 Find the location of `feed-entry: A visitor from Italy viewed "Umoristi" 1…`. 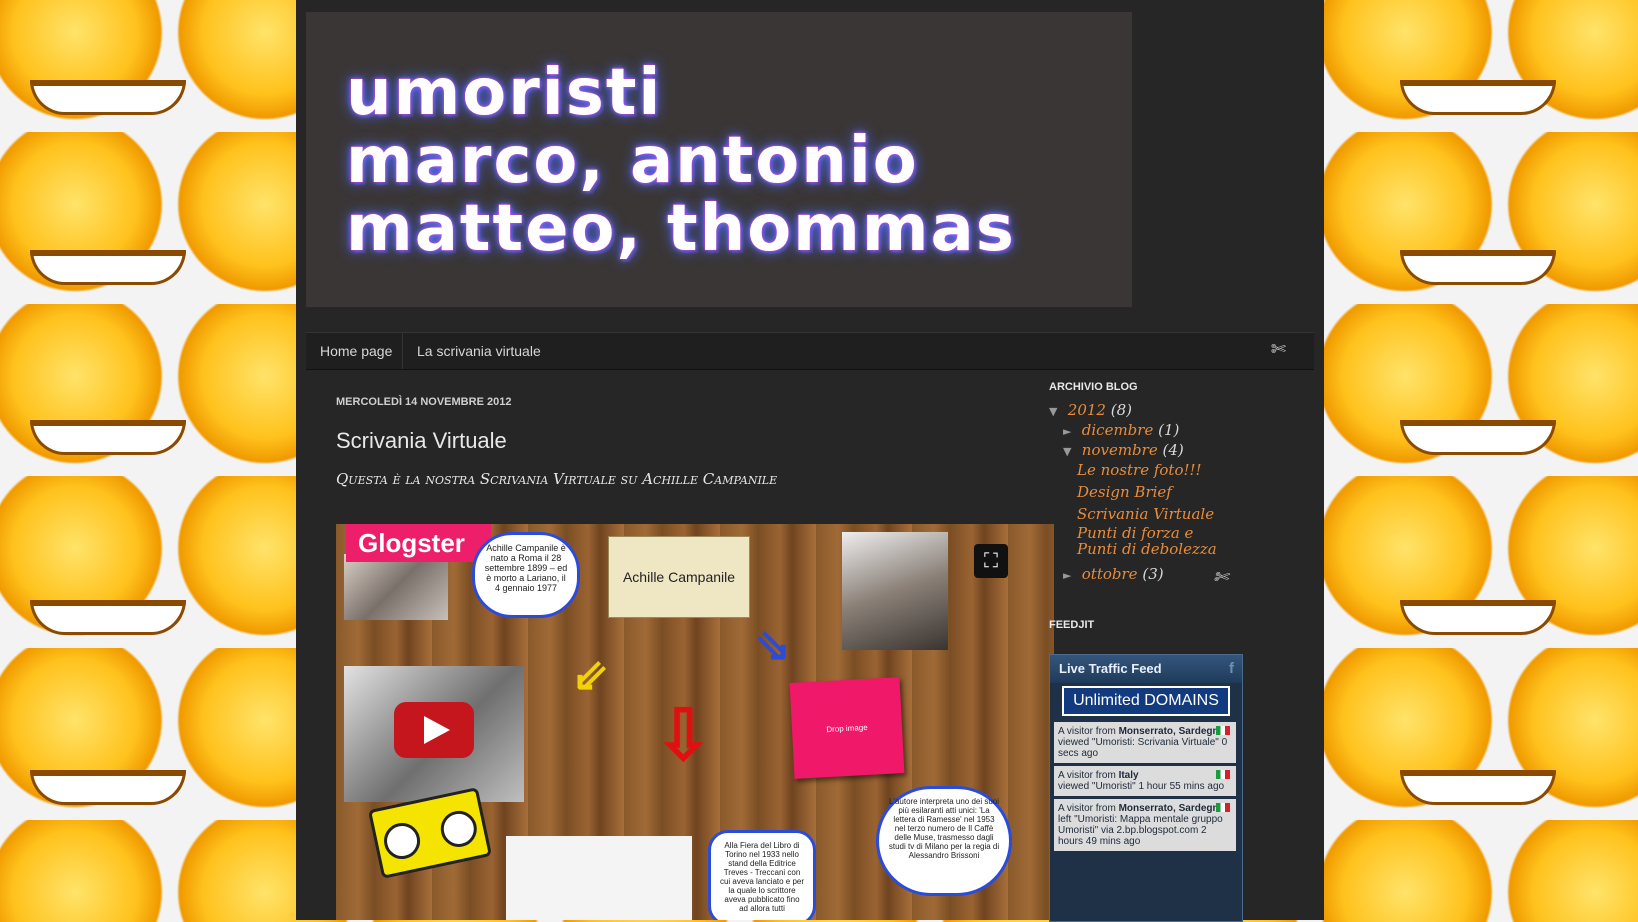

feed-entry: A visitor from Italy viewed "Umoristi" 1… is located at coordinates (1145, 781).